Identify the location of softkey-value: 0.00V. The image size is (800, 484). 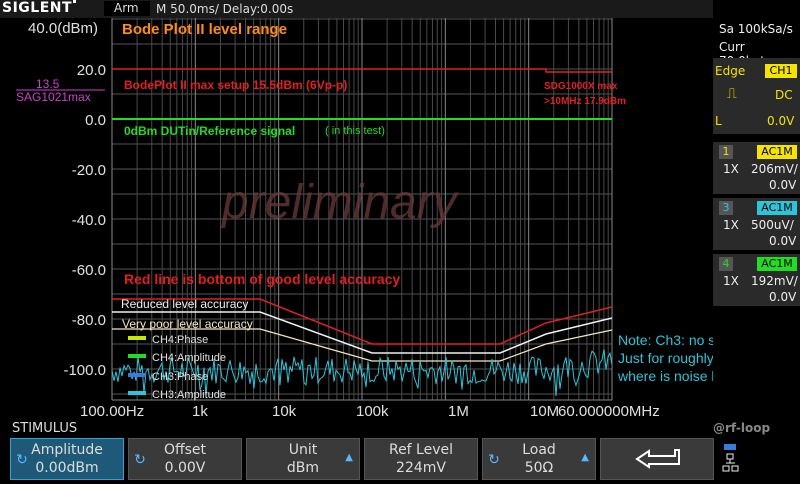
(185, 468).